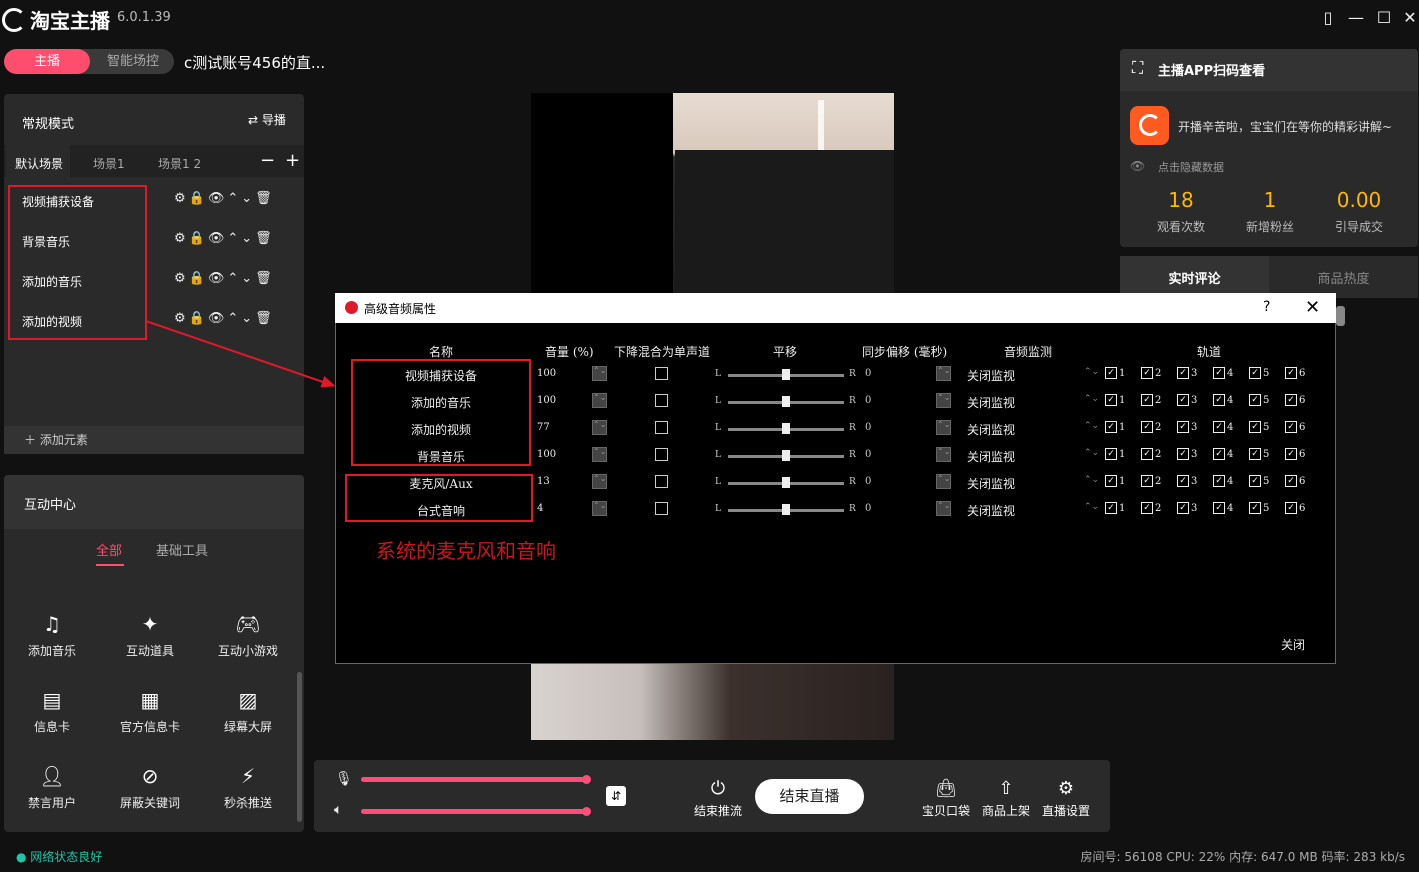 The width and height of the screenshot is (1419, 872). What do you see at coordinates (1340, 316) in the screenshot?
I see `comments-scrollbar` at bounding box center [1340, 316].